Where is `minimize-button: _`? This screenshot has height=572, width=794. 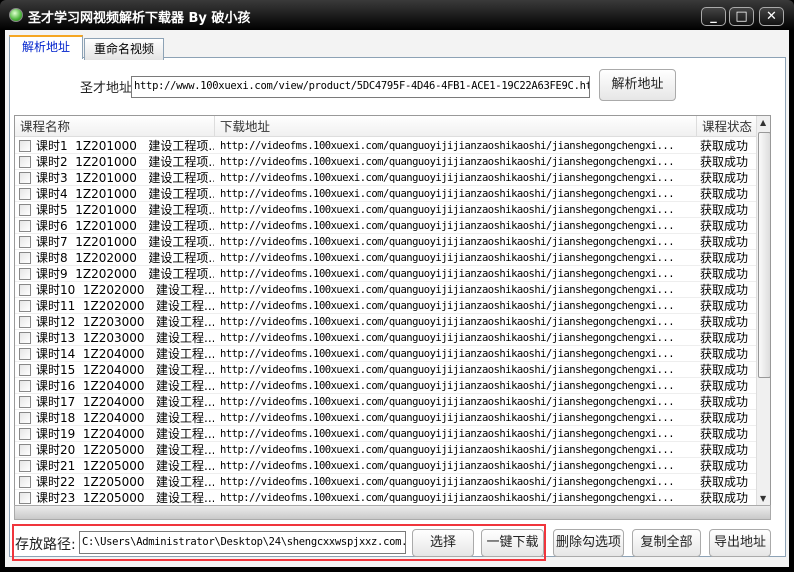 minimize-button: _ is located at coordinates (713, 16).